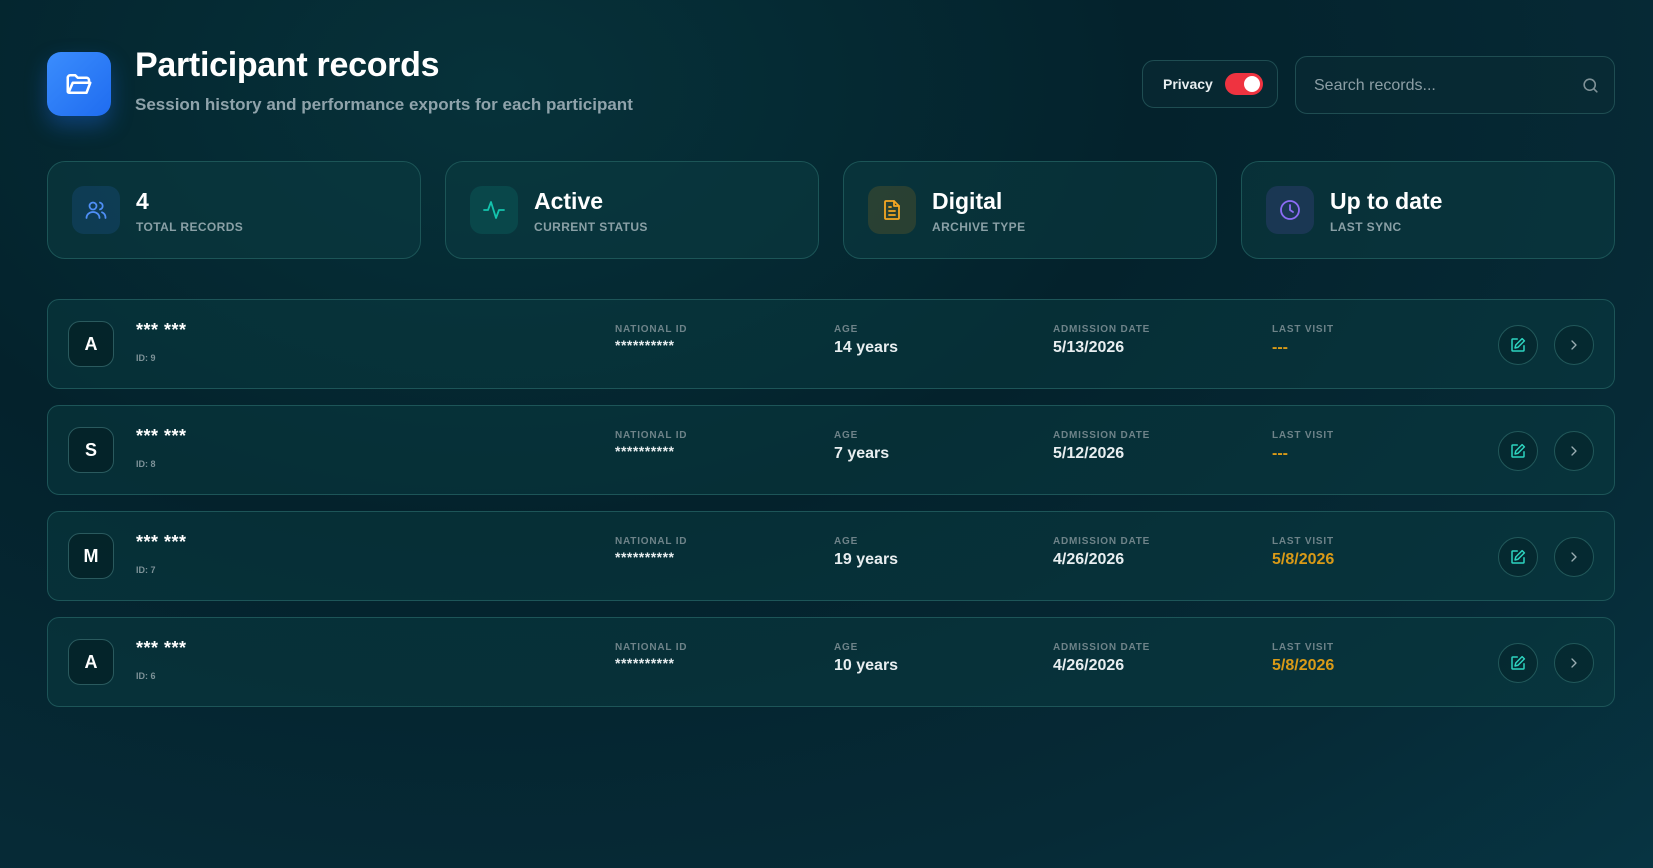 The width and height of the screenshot is (1653, 868). I want to click on admission-date-field: ADMISSION DATE 5/13/2026, so click(1101, 340).